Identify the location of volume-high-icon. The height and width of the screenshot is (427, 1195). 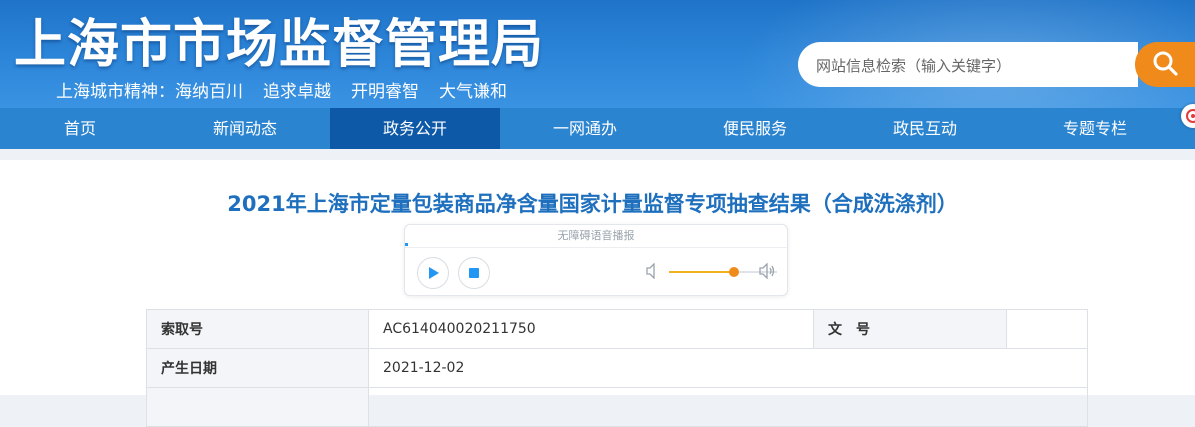
(768, 272).